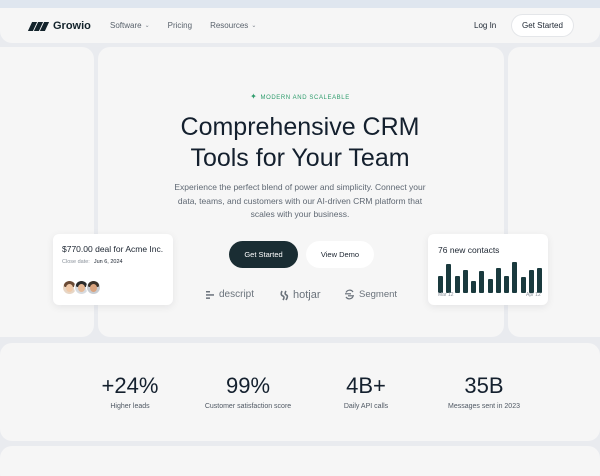 The width and height of the screenshot is (600, 476). Describe the element at coordinates (366, 385) in the screenshot. I see `stat-value: 4B+` at that location.